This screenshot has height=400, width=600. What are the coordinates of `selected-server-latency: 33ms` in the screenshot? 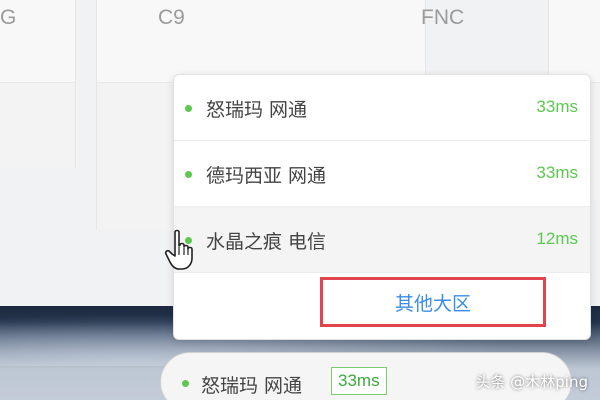 It's located at (359, 381).